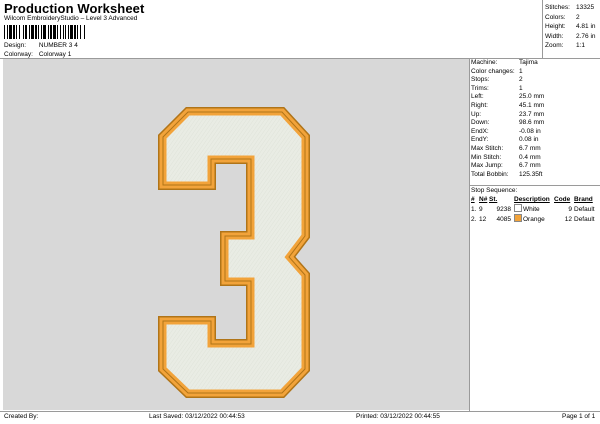  I want to click on info-row: EndY: 0.08 in, so click(534, 140).